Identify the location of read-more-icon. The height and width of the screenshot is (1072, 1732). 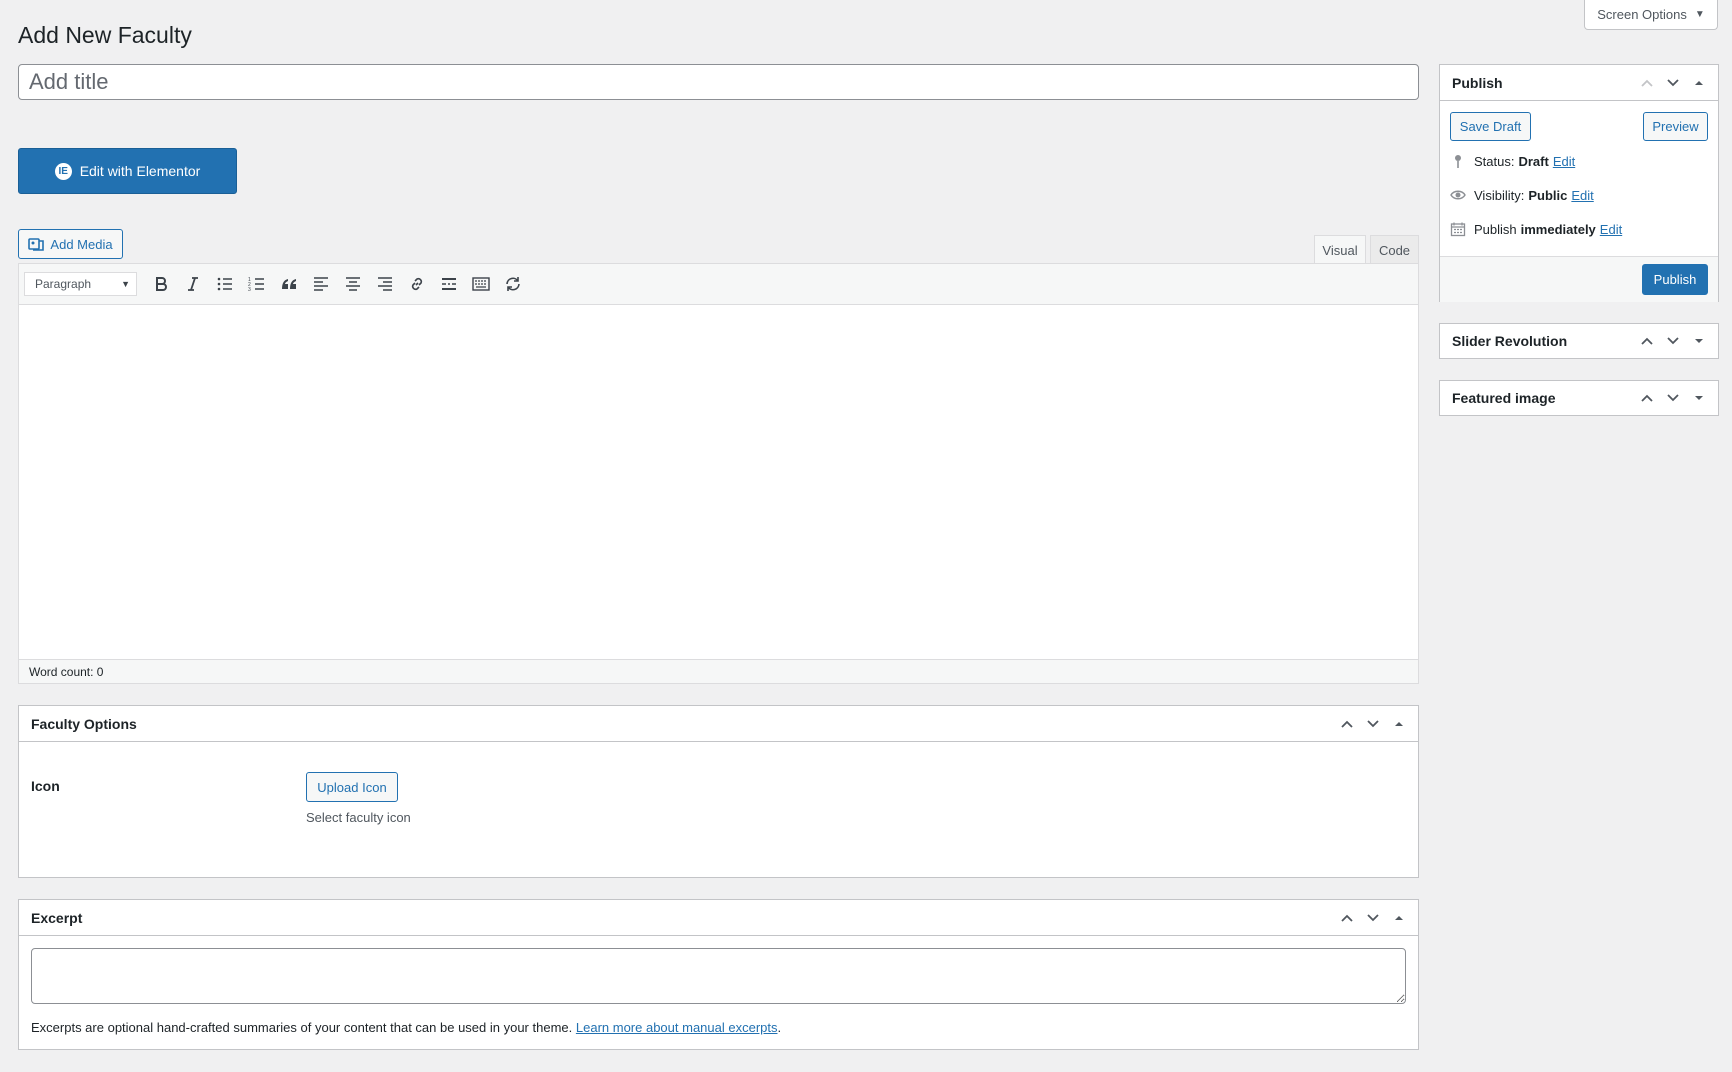
(449, 284).